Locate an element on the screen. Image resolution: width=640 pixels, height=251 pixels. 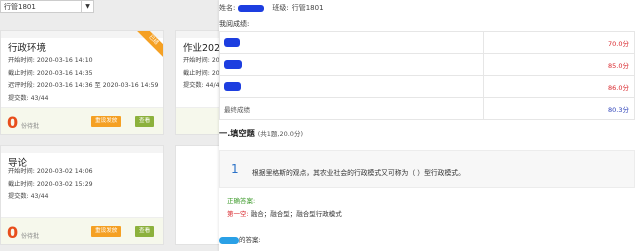
correct-answer-text: 融合；融合型；融合型行政模式 is located at coordinates (296, 214).